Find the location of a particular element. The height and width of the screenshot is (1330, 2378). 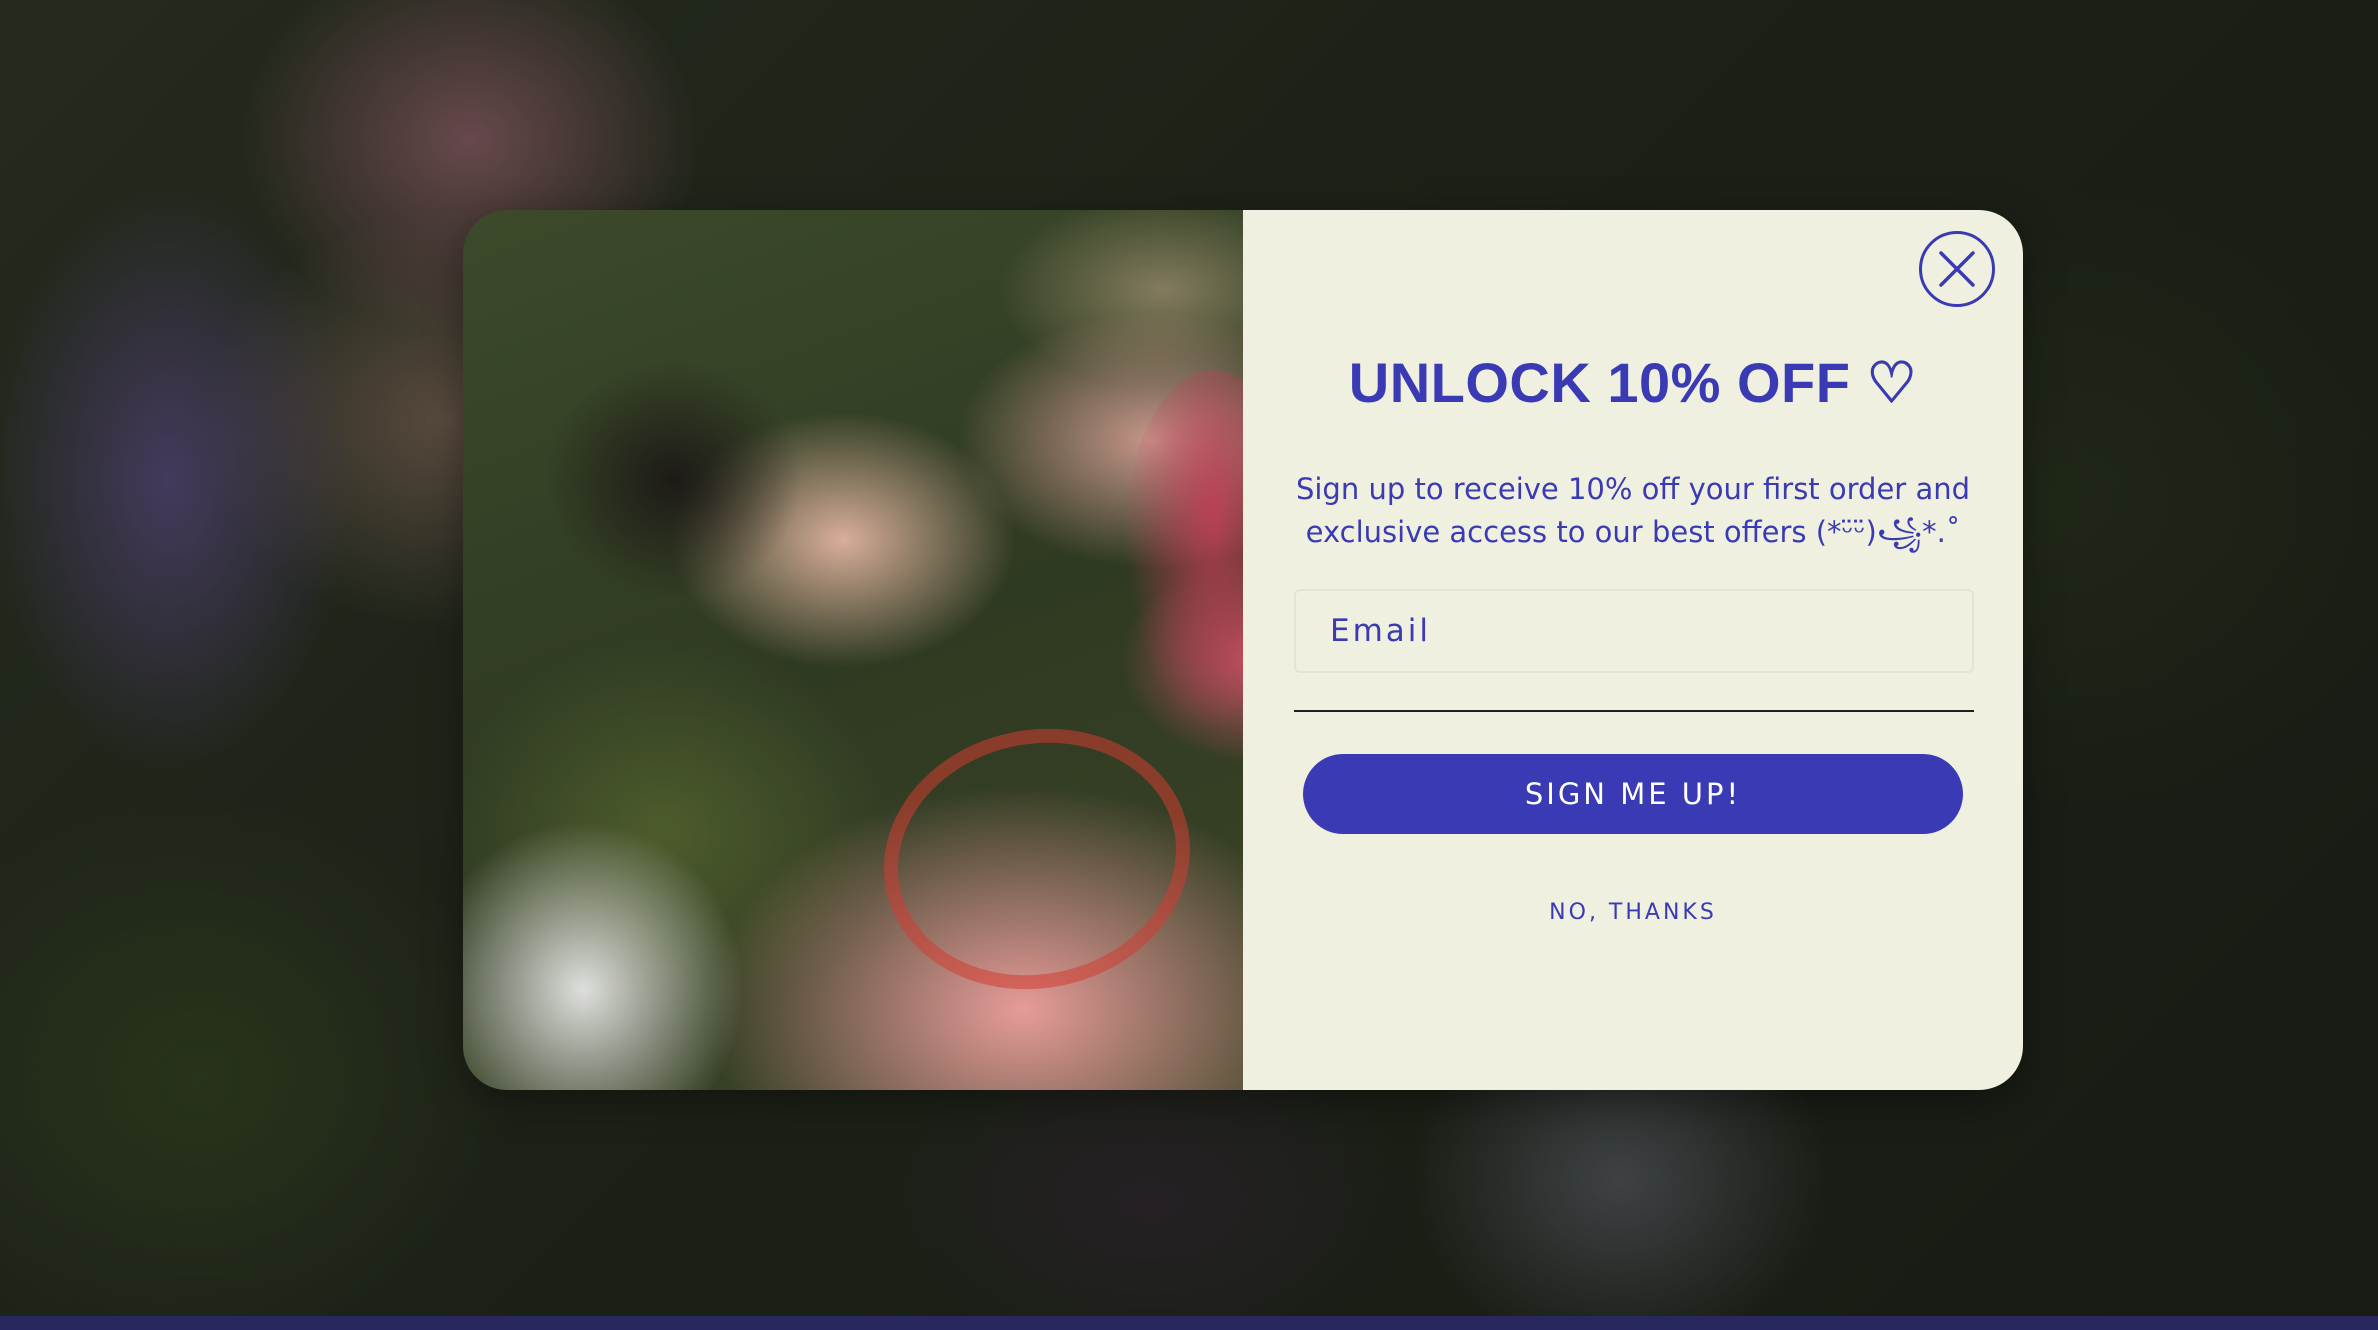

email-field is located at coordinates (1634, 631).